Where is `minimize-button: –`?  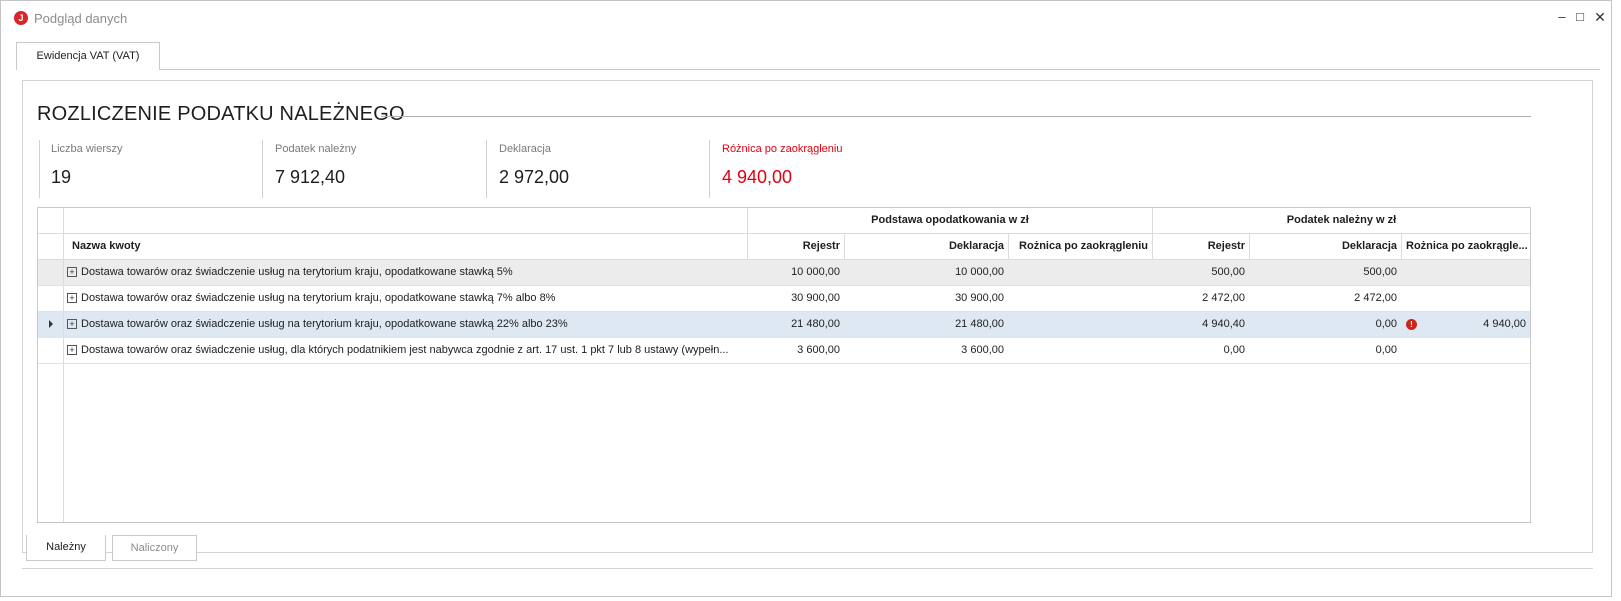 minimize-button: – is located at coordinates (1562, 17).